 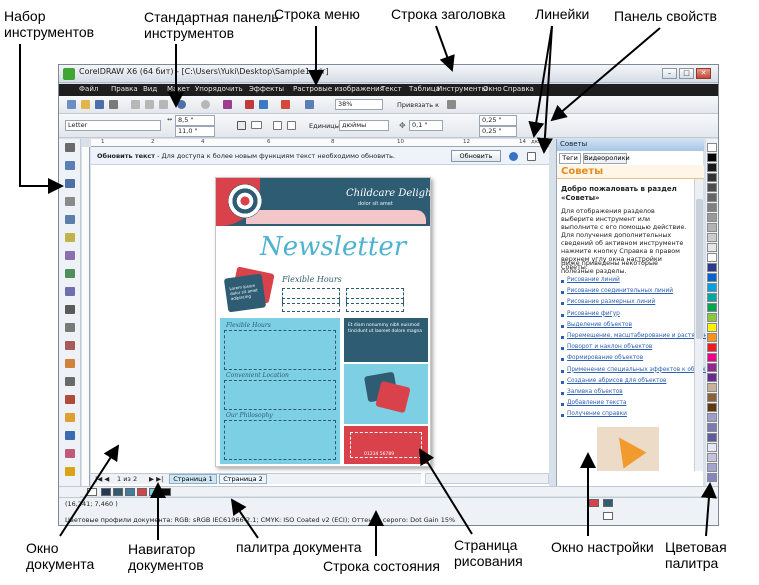 I want to click on hint-link: Добавление текста, so click(x=596, y=403).